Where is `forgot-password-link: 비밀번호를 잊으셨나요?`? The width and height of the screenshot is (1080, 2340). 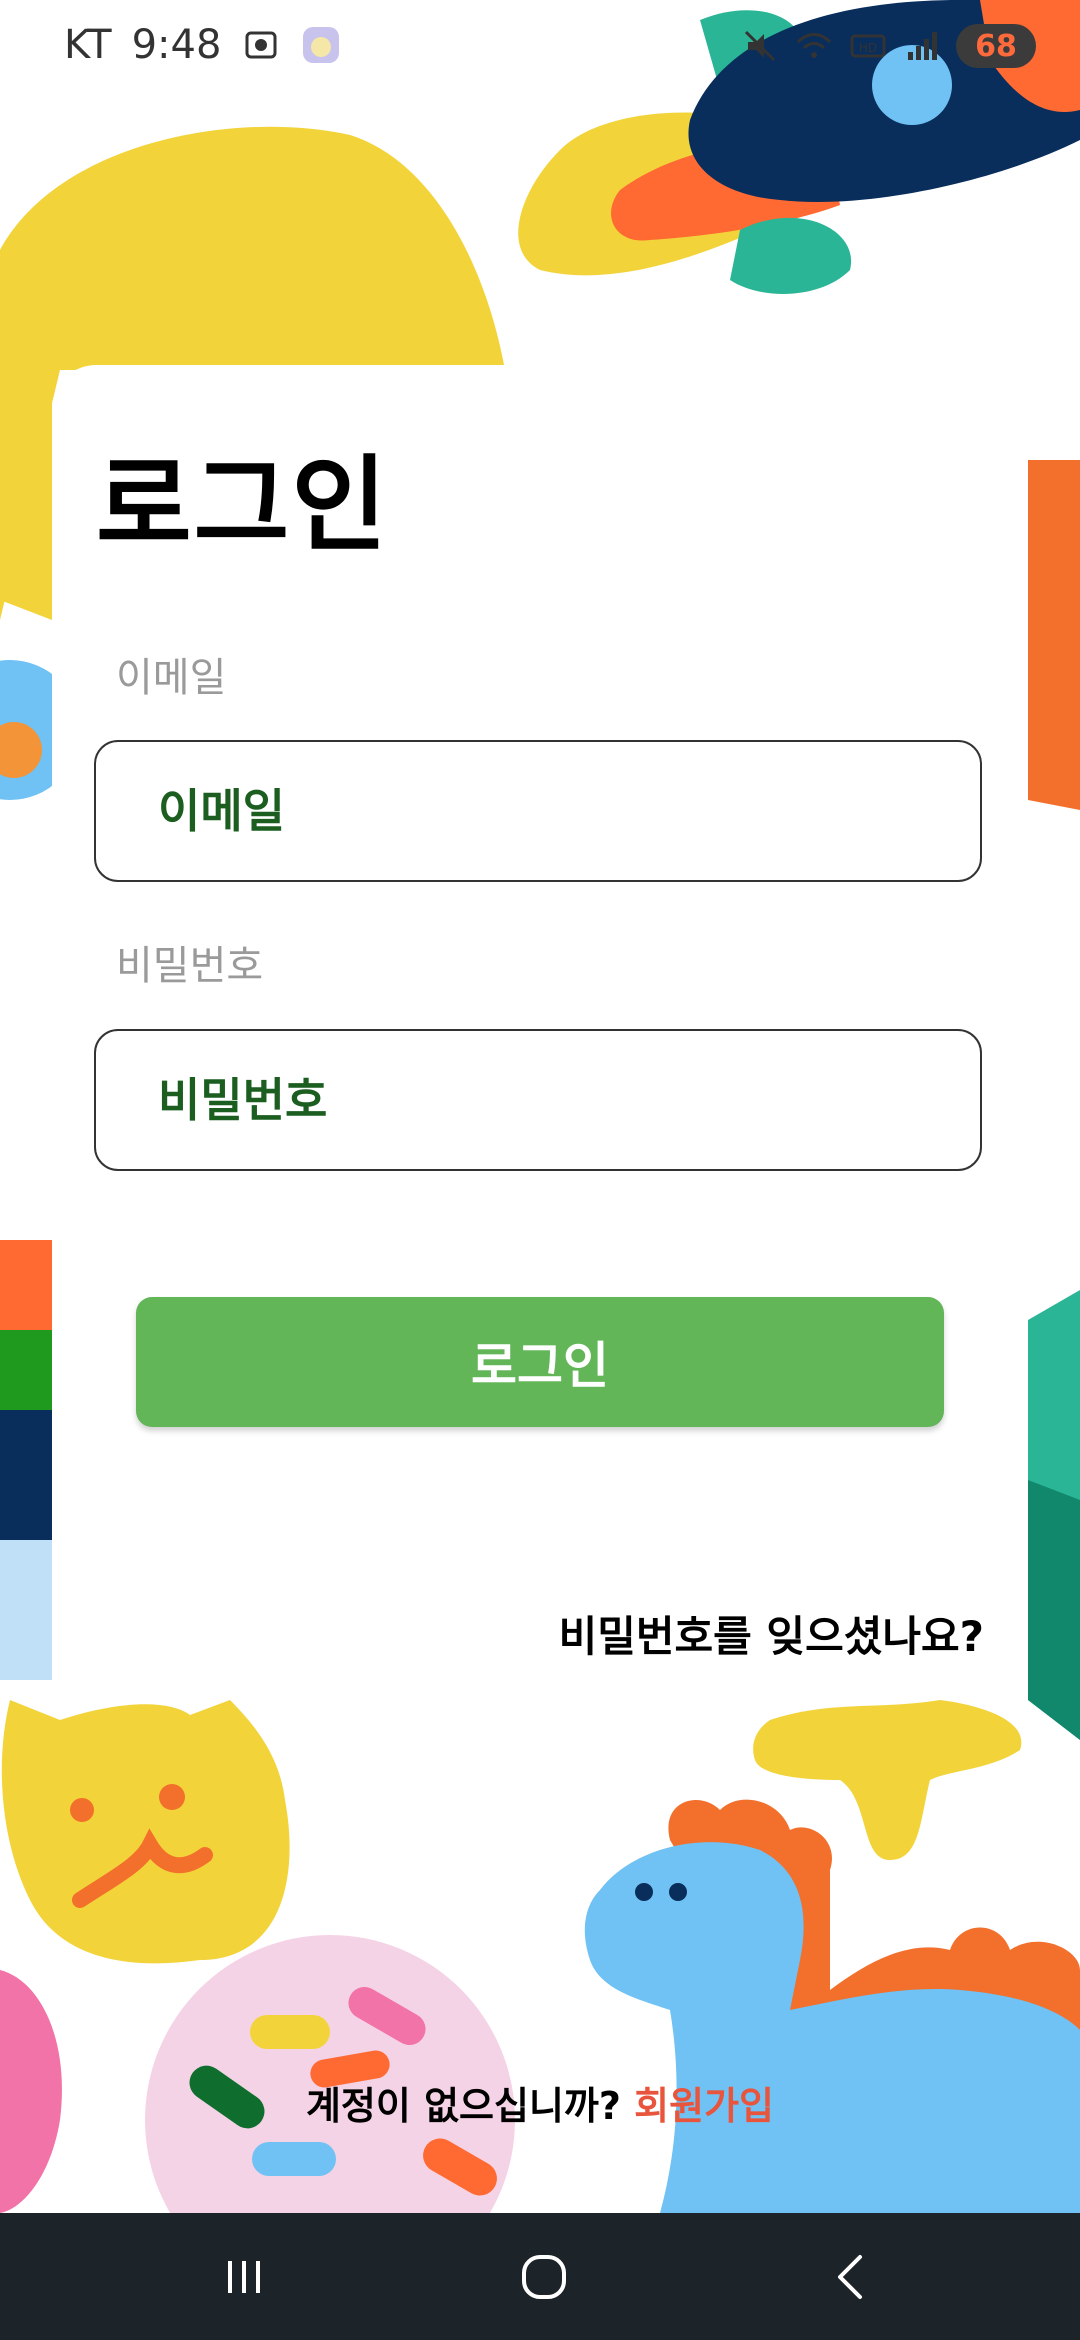
forgot-password-link: 비밀번호를 잊으셨나요? is located at coordinates (771, 1633).